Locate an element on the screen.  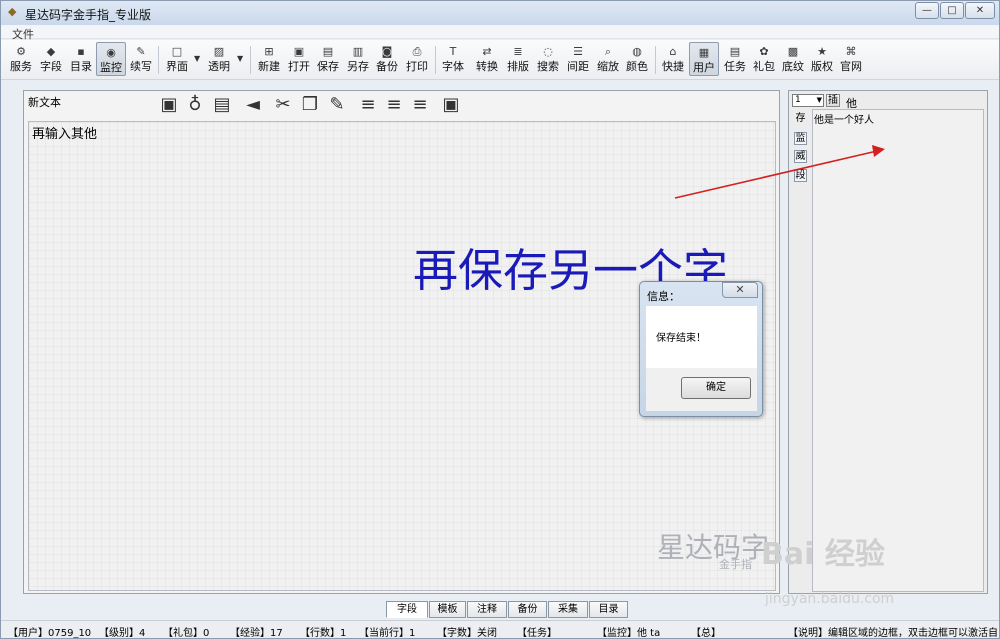
maximize-button: □ is located at coordinates (952, 10).